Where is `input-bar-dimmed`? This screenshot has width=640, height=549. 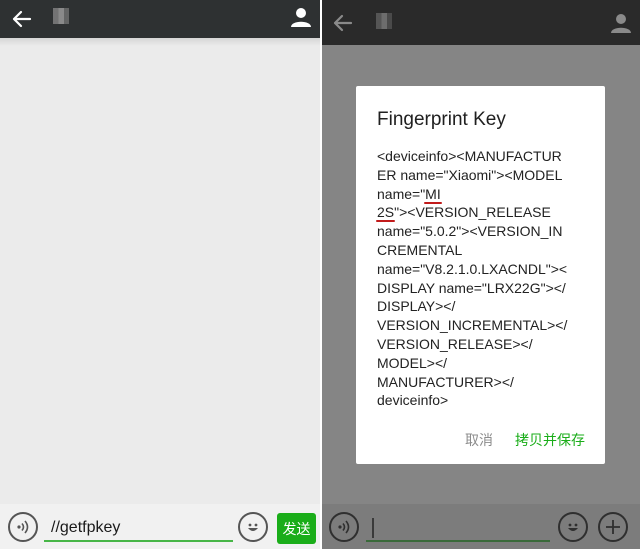
input-bar-dimmed is located at coordinates (481, 526).